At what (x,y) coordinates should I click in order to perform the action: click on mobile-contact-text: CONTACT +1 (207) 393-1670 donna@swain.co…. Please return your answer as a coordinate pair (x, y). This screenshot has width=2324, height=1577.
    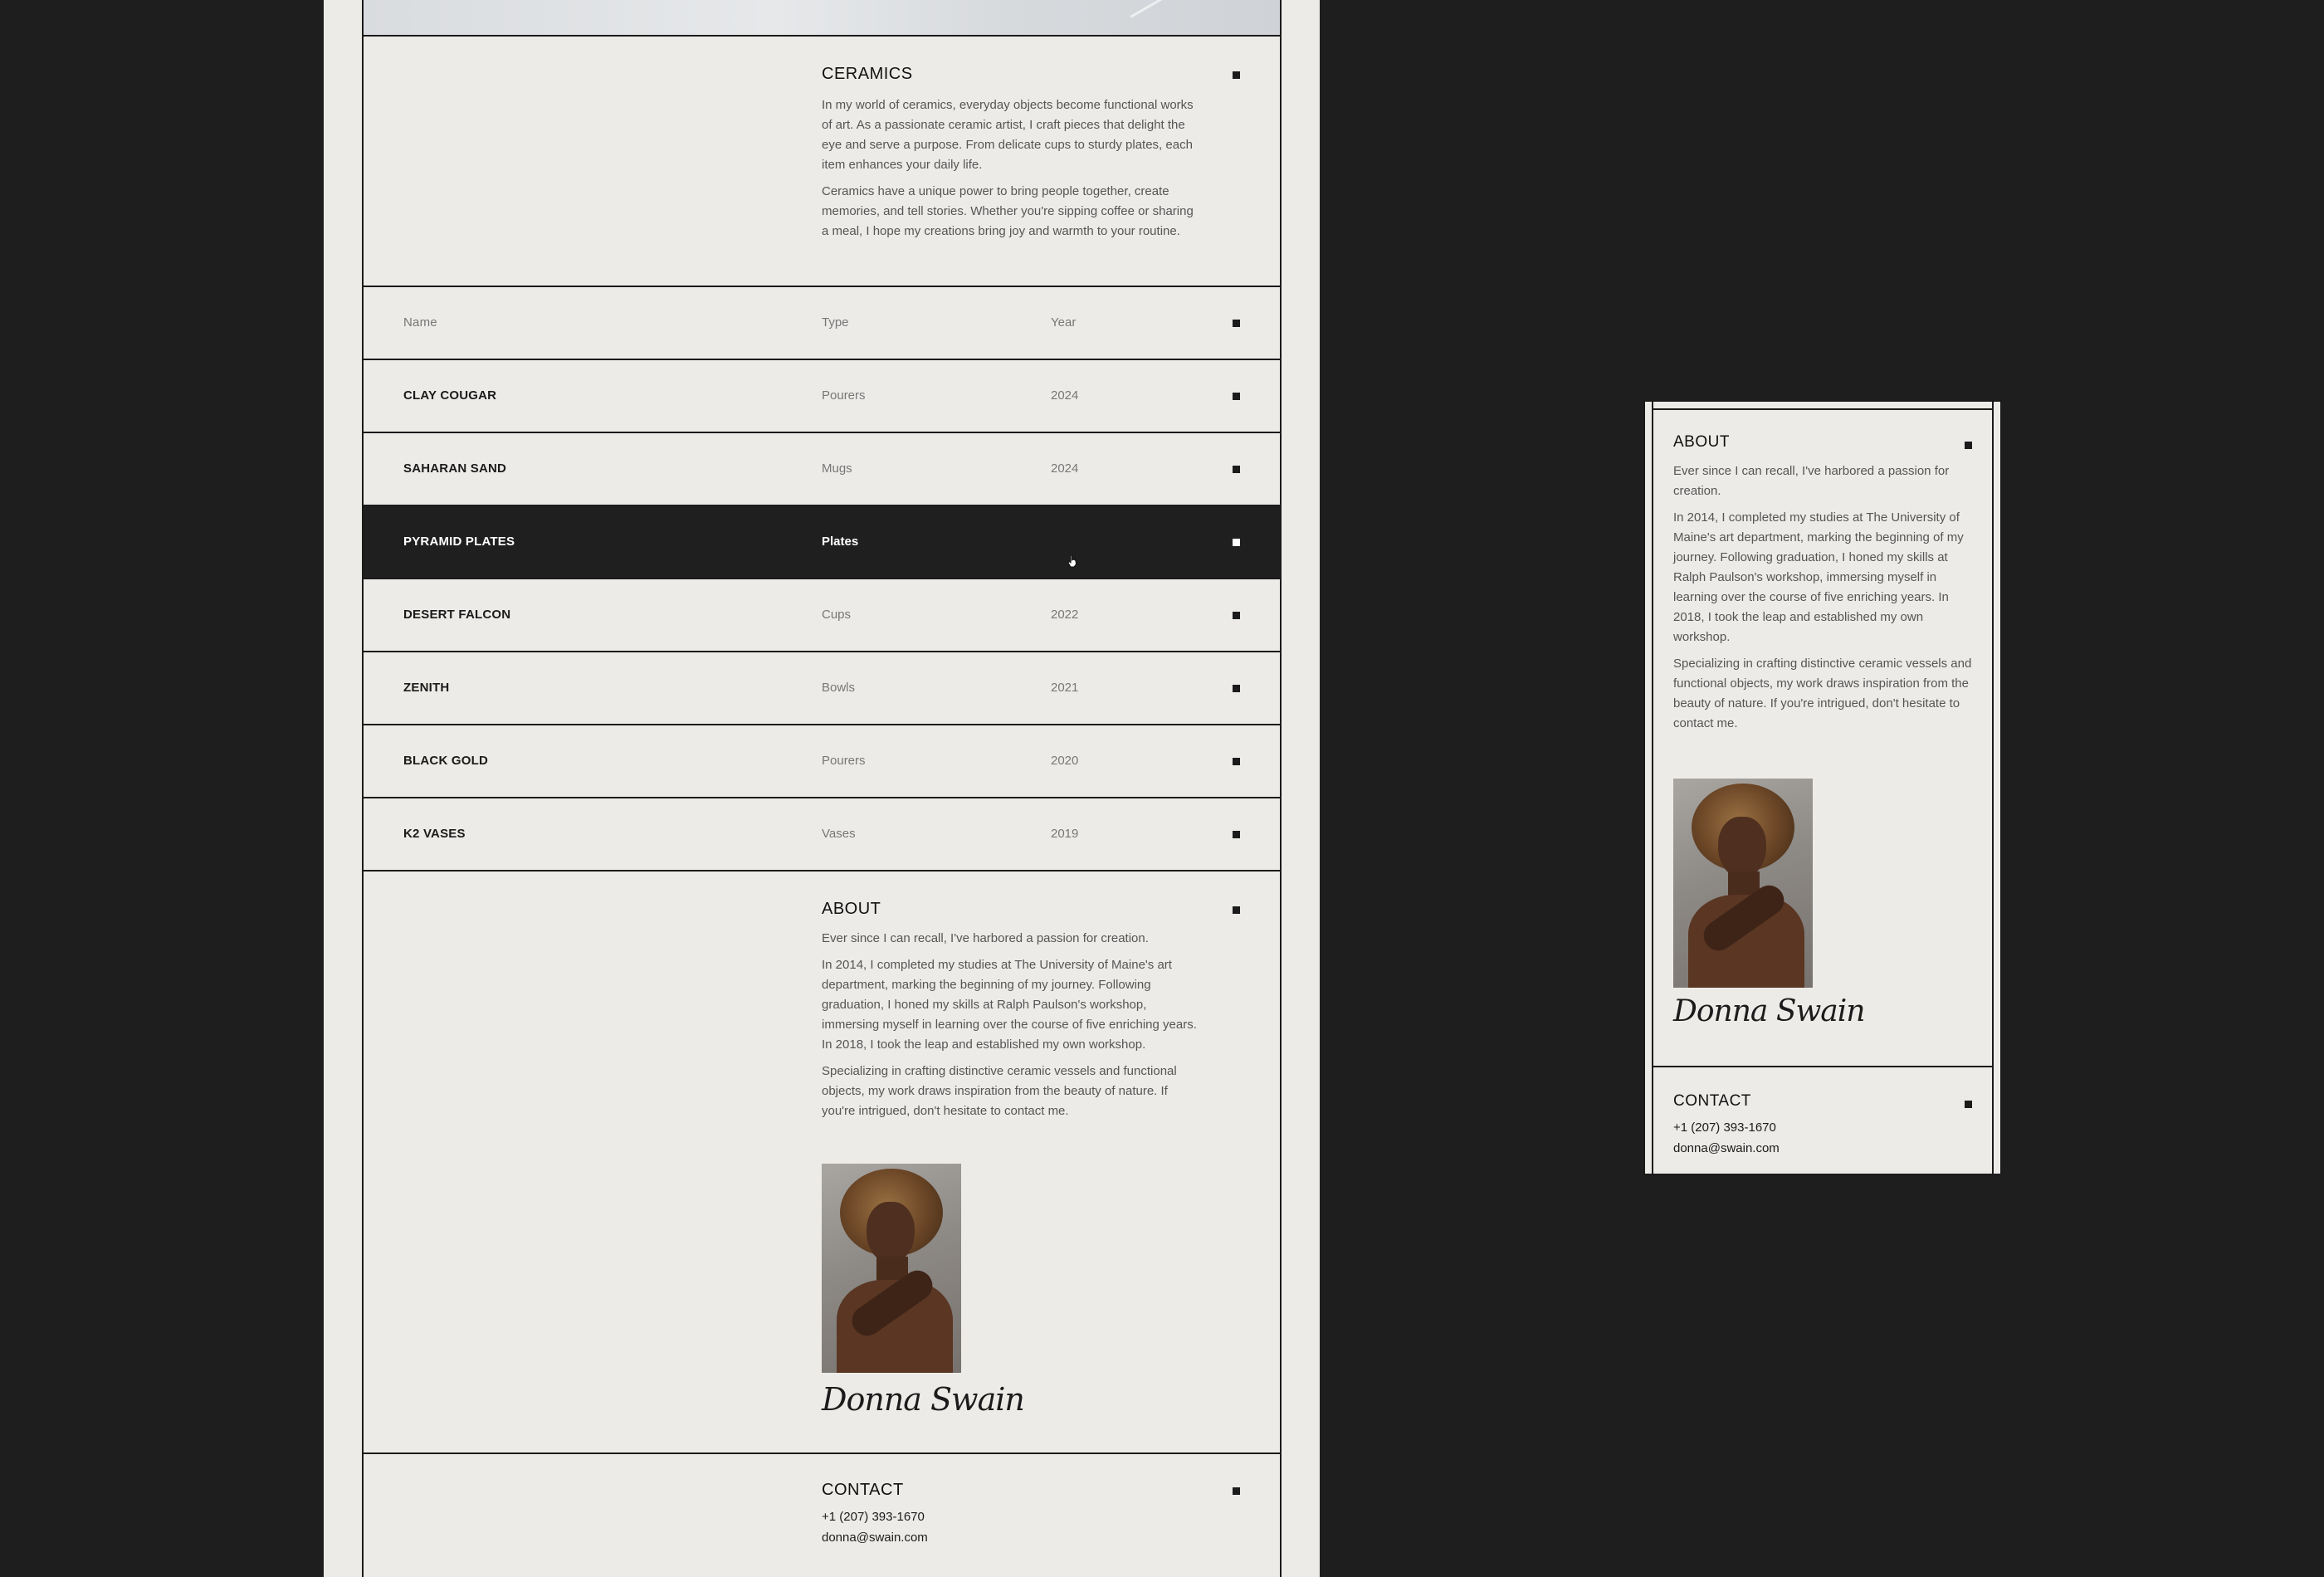
    Looking at the image, I should click on (1823, 1123).